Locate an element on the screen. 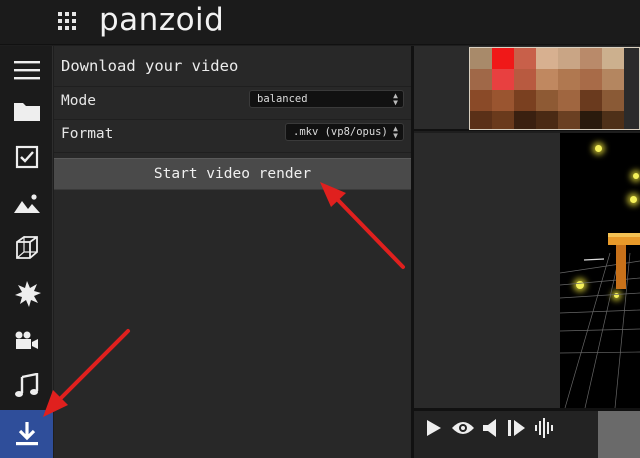  sidebar-item-3d is located at coordinates (26, 247).